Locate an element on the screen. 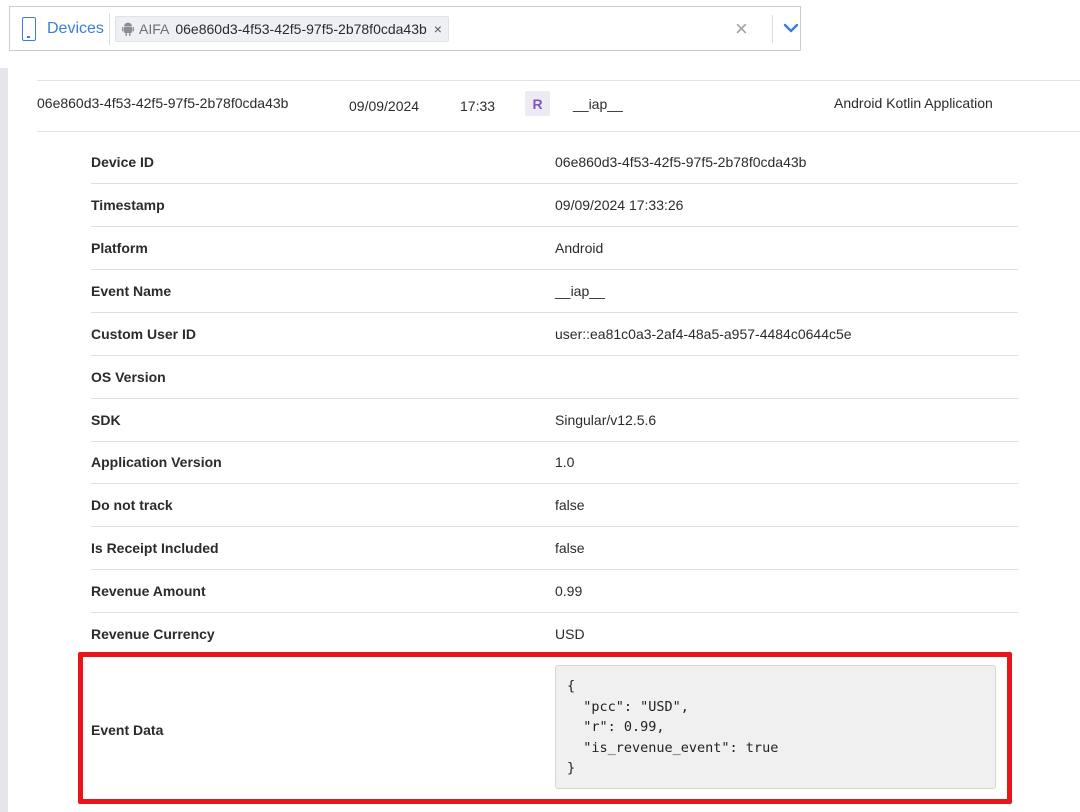 The width and height of the screenshot is (1080, 812). detail-value: __iap__ is located at coordinates (580, 291).